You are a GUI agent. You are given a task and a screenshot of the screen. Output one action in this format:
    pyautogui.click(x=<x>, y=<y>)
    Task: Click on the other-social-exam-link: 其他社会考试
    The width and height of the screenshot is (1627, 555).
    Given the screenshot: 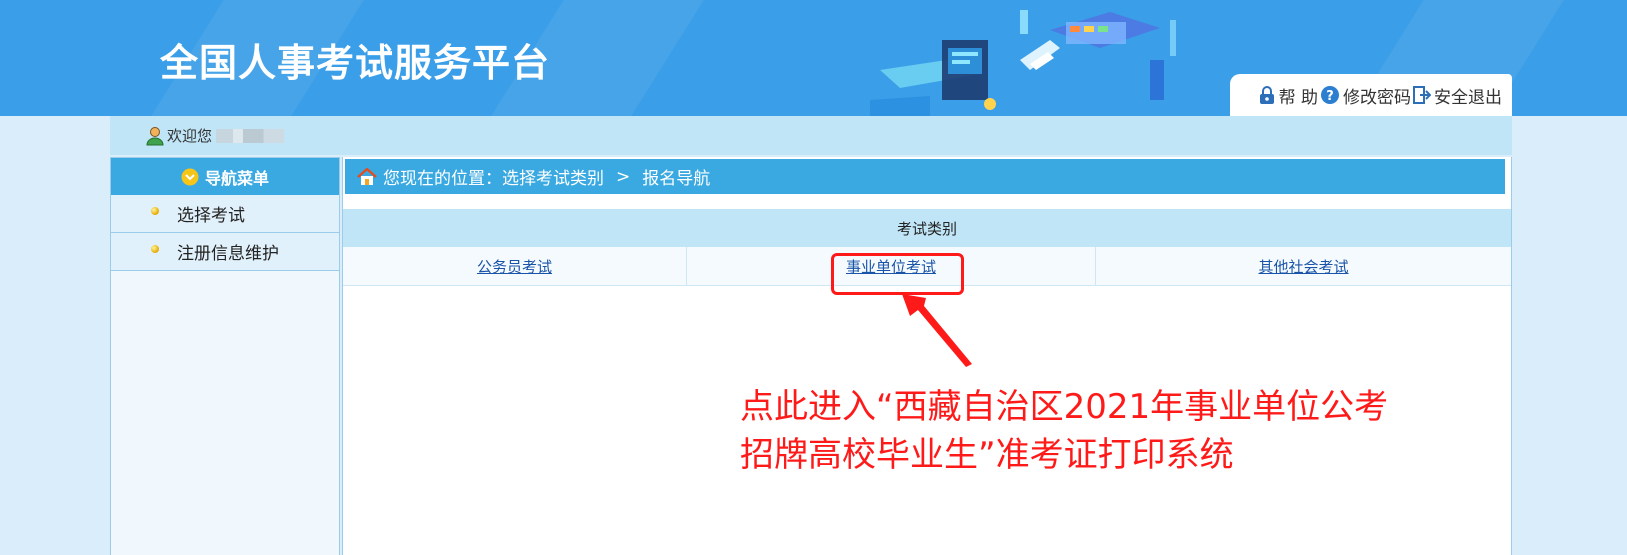 What is the action you would take?
    pyautogui.click(x=1303, y=266)
    